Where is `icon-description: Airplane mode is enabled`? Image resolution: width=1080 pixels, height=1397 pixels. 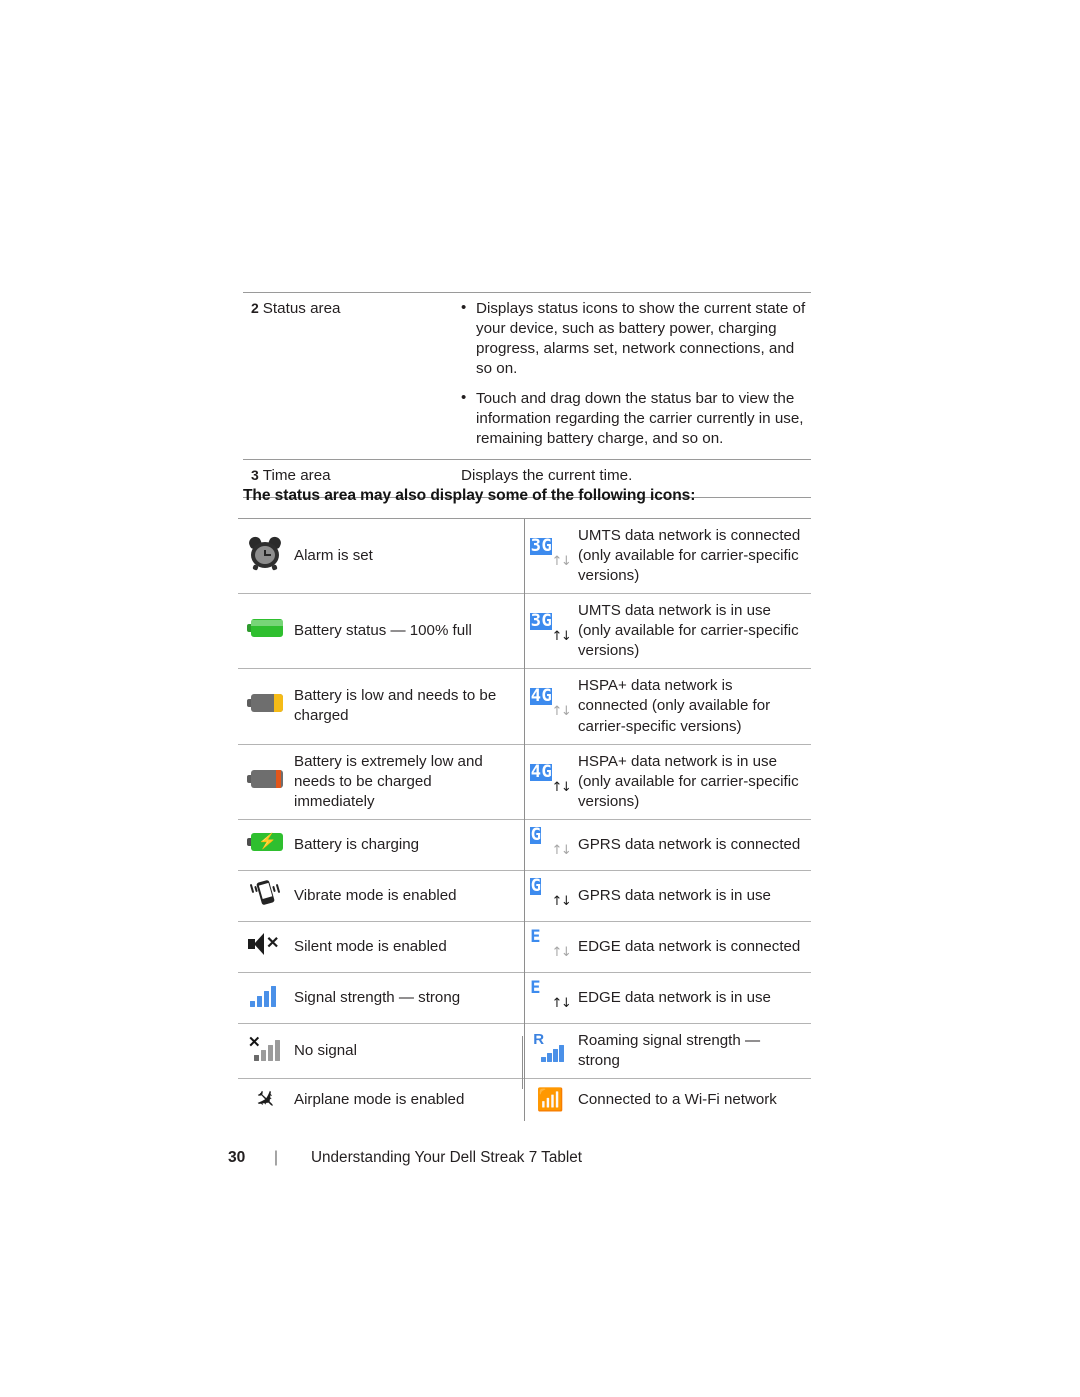
icon-description: Airplane mode is enabled is located at coordinates (408, 1100).